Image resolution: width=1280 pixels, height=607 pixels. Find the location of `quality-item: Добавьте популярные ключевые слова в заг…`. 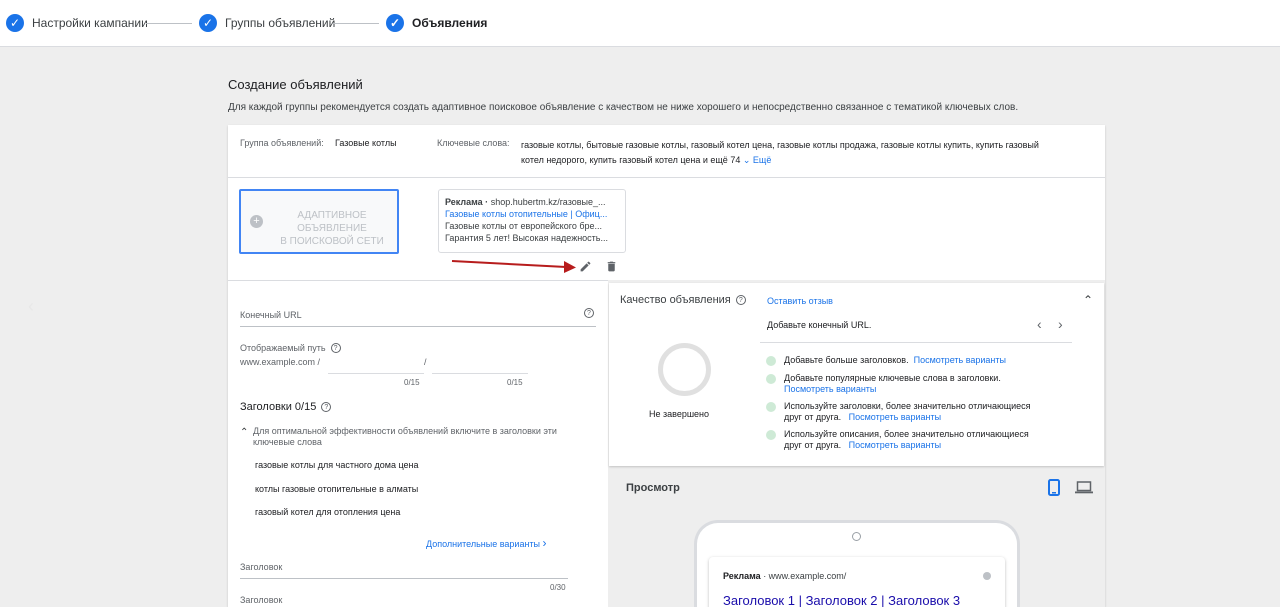

quality-item: Добавьте популярные ключевые слова в заг… is located at coordinates (926, 384).